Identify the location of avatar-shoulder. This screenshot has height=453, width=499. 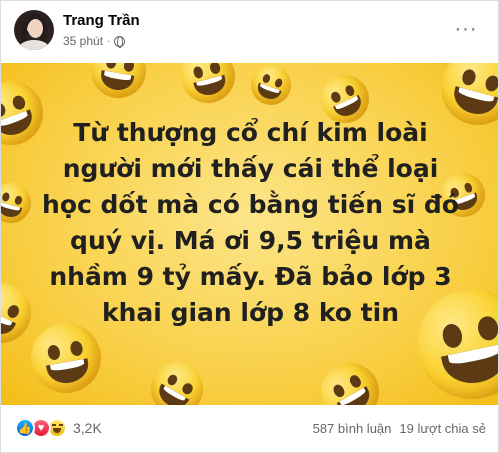
(34, 45).